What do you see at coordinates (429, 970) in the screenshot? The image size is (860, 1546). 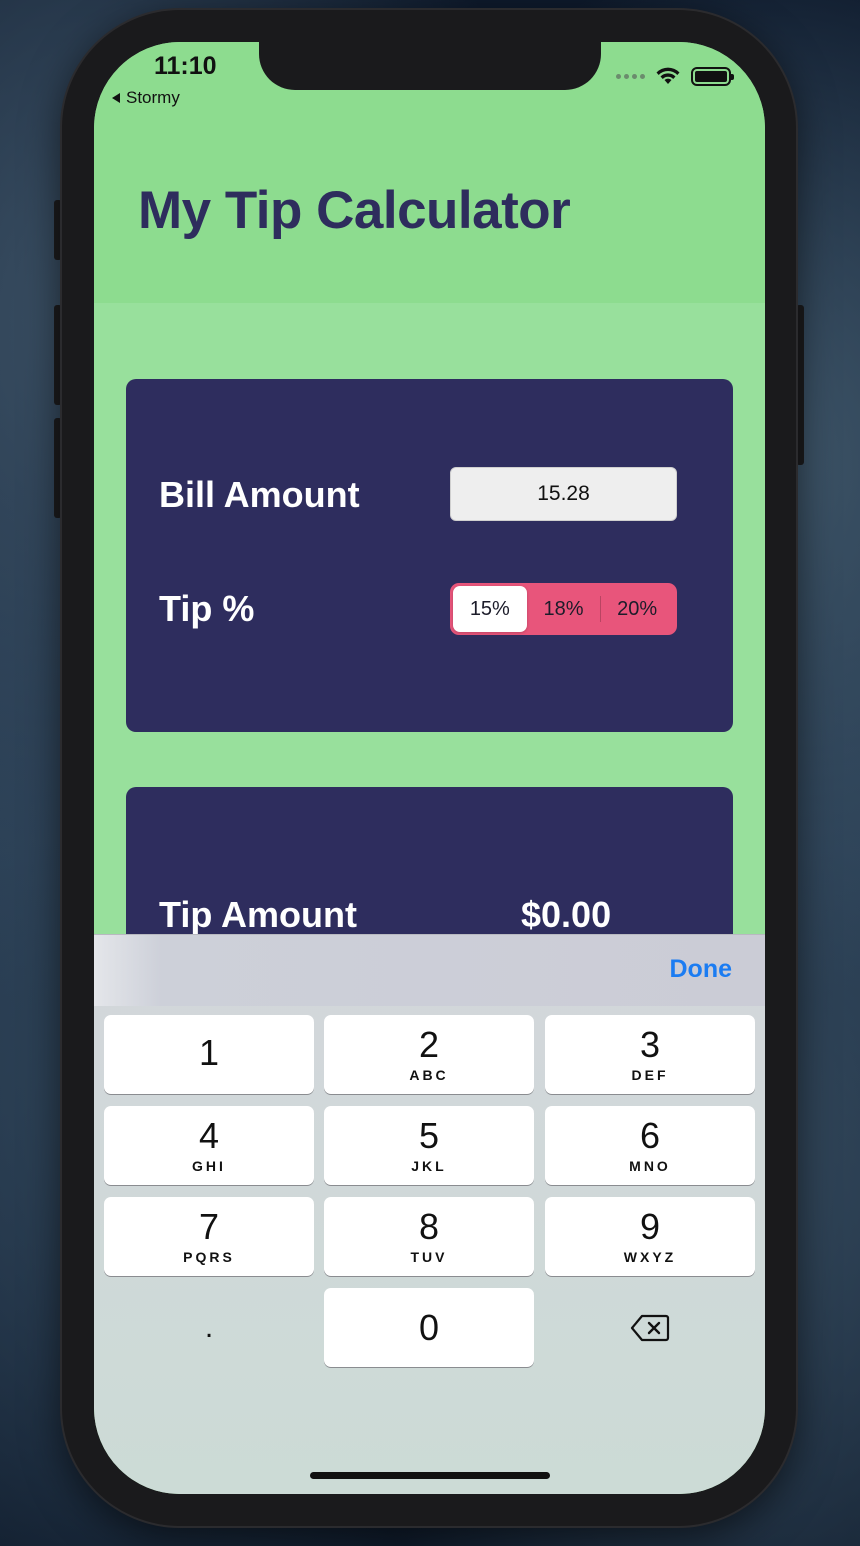 I see `keyboard-toolbar: Done` at bounding box center [429, 970].